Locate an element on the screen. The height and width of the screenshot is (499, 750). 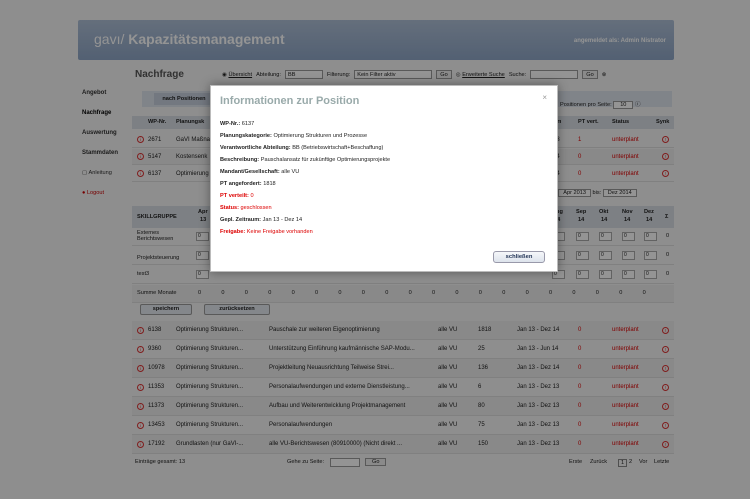
modal-title: Informationen zur Position is located at coordinates (290, 101).